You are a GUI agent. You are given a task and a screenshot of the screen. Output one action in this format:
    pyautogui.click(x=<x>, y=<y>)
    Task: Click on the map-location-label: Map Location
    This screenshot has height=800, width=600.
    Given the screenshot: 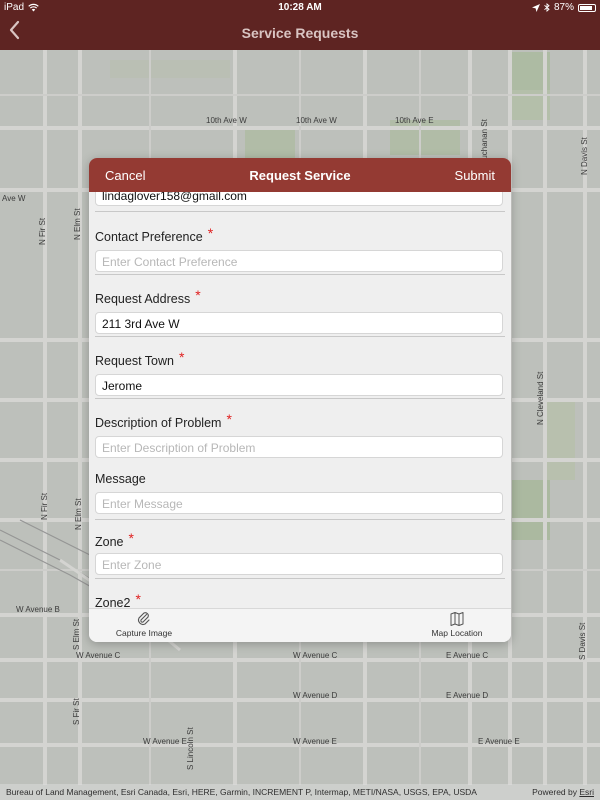 What is the action you would take?
    pyautogui.click(x=457, y=633)
    